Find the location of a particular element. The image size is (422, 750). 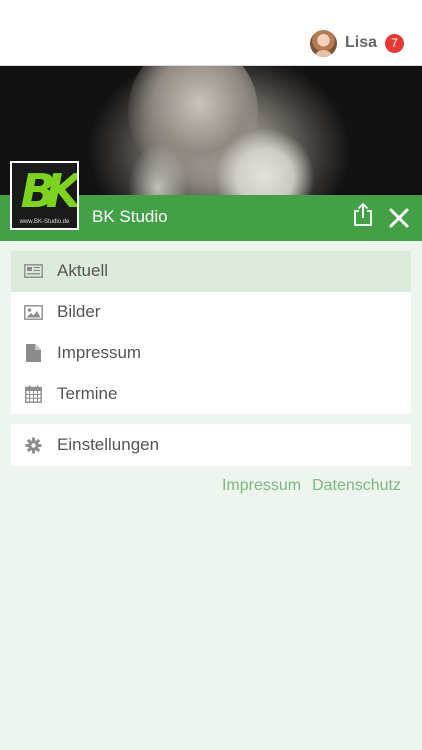

studio-title: BK Studio is located at coordinates (130, 216).